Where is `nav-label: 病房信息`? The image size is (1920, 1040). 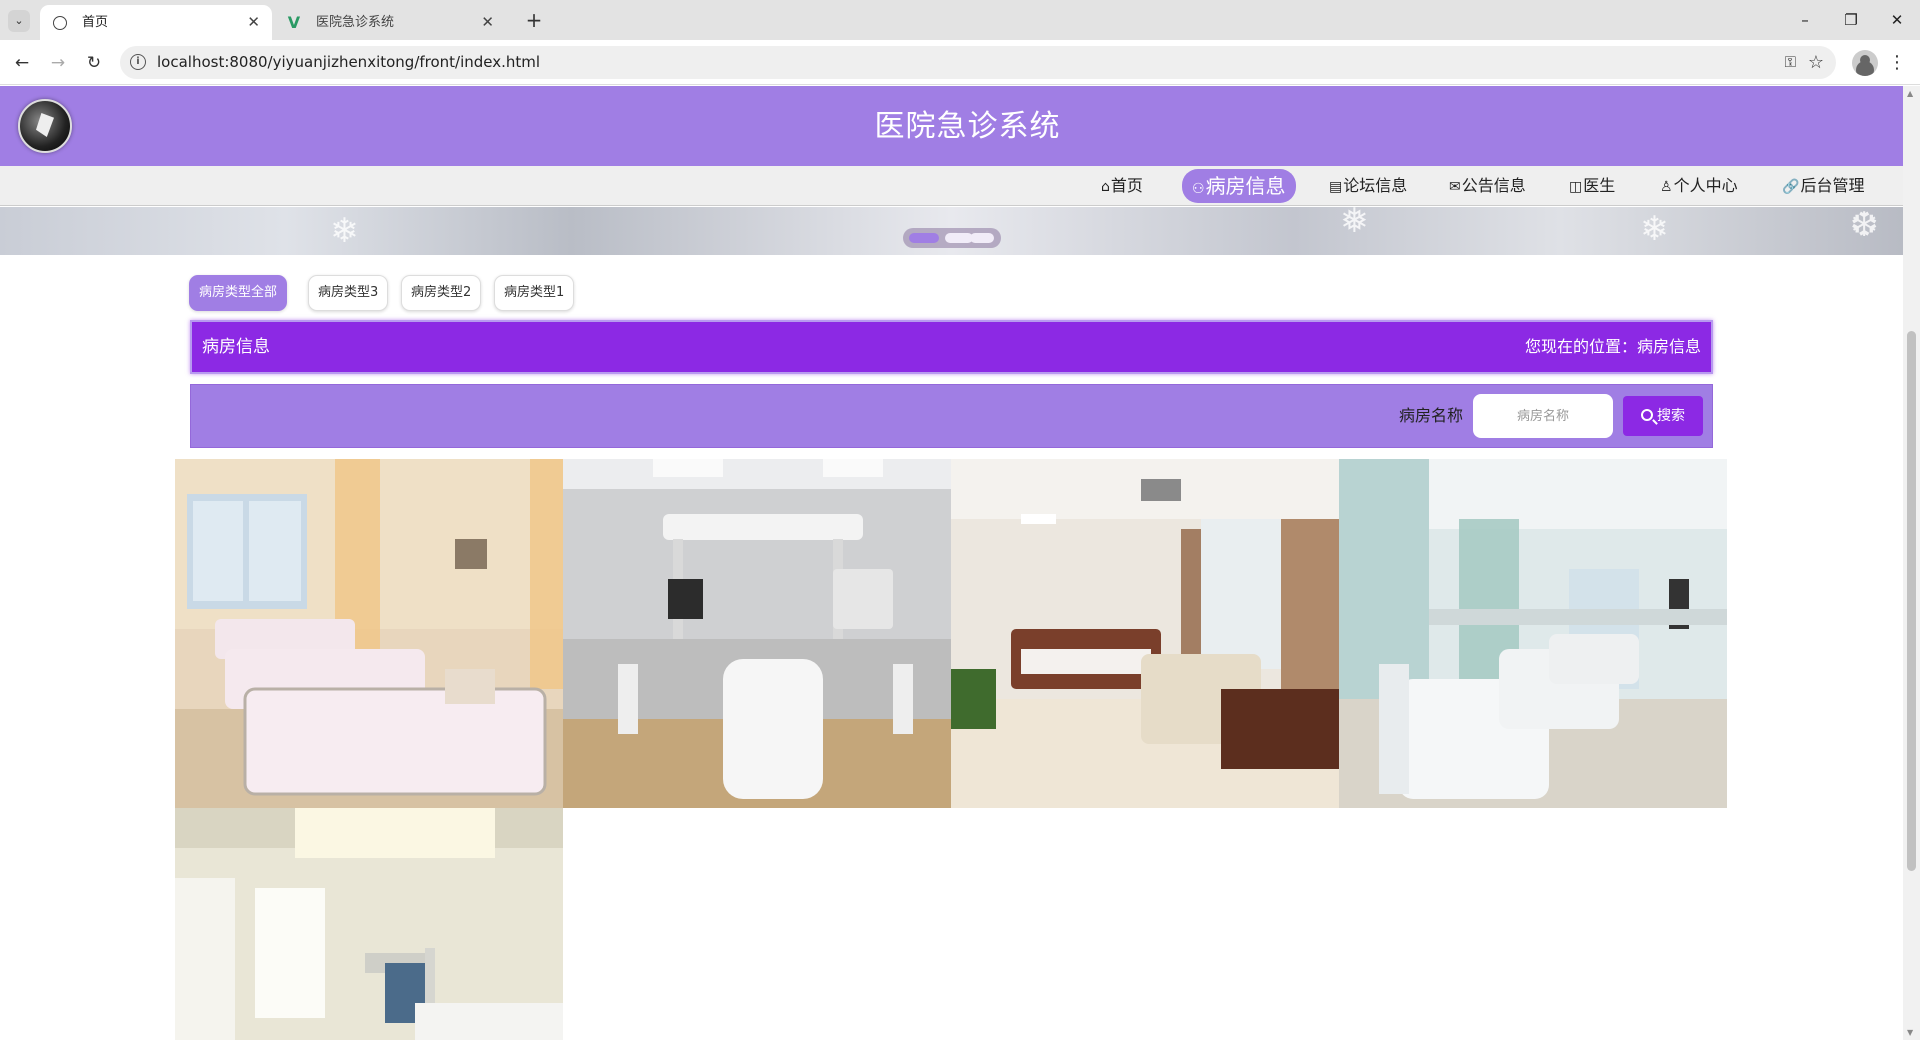
nav-label: 病房信息 is located at coordinates (1245, 186).